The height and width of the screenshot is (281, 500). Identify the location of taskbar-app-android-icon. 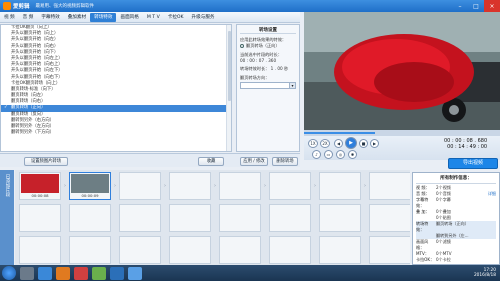
(99, 273).